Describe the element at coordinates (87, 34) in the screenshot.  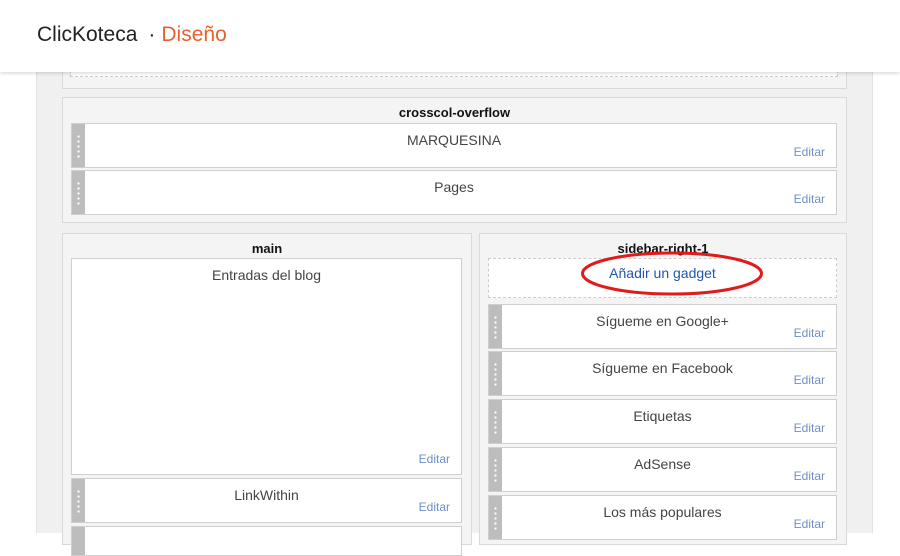
I see `app-title: ClicKoteca` at that location.